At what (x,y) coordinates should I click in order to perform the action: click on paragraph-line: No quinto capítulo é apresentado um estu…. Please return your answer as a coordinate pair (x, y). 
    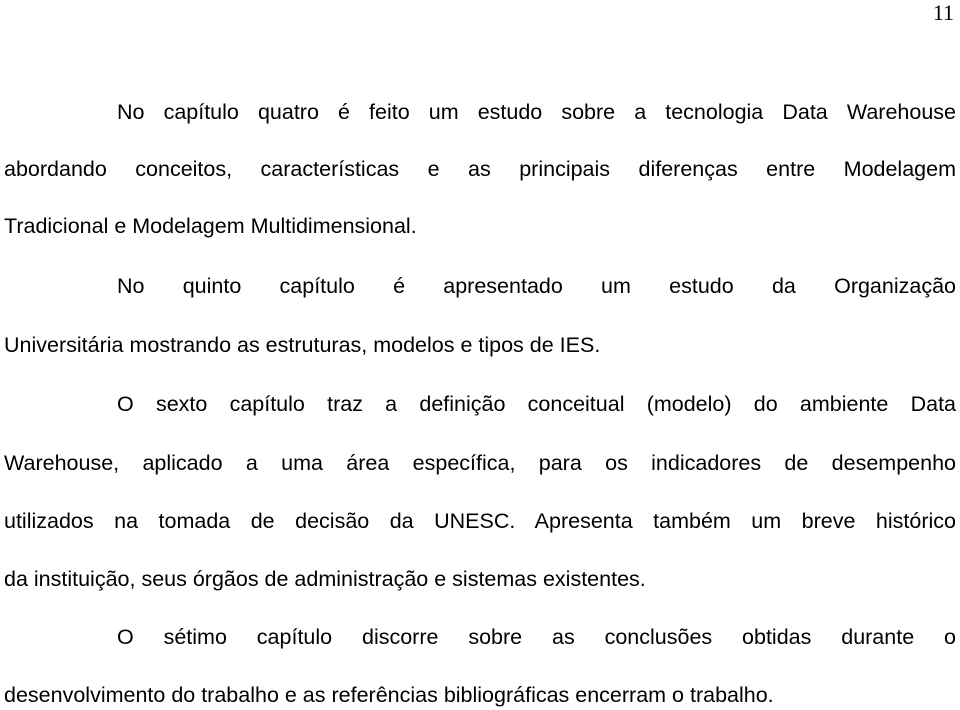
    Looking at the image, I should click on (536, 286).